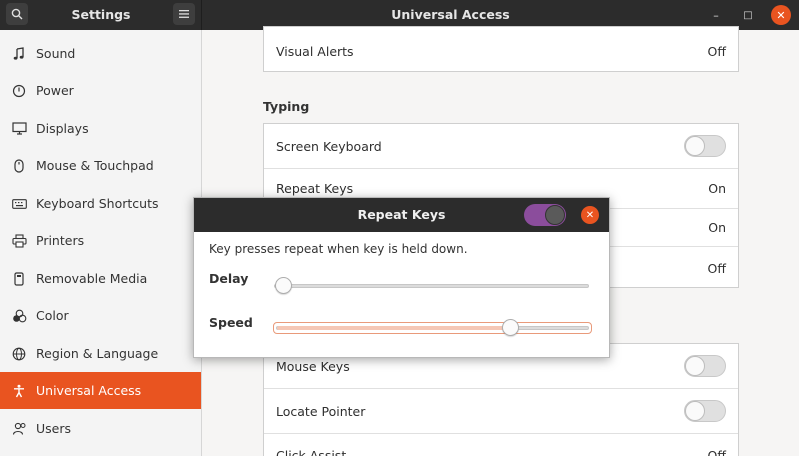 The height and width of the screenshot is (456, 799). Describe the element at coordinates (60, 240) in the screenshot. I see `sidebar-item-label: Printers` at that location.